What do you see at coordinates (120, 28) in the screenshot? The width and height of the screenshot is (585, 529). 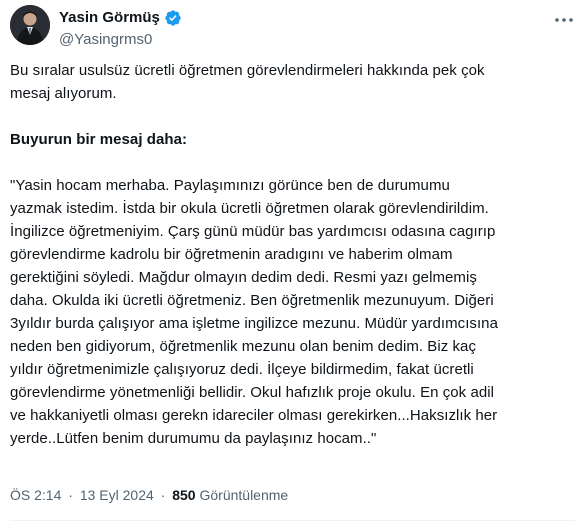 I see `author-block: Yasin Görmüş @Yasingrms0` at bounding box center [120, 28].